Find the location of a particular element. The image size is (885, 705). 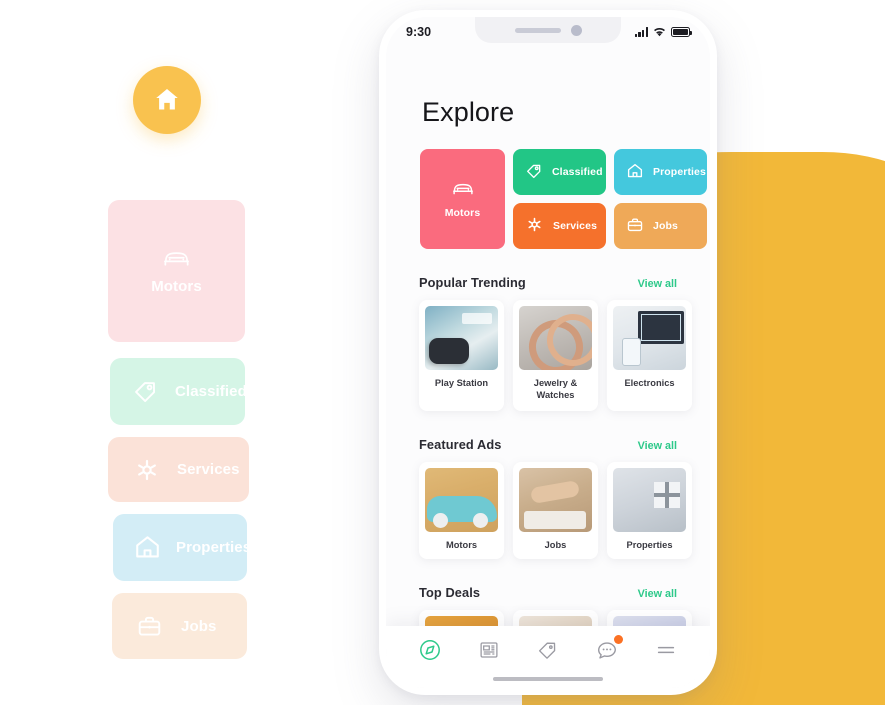

category-card-classified: Classified is located at coordinates (559, 172).